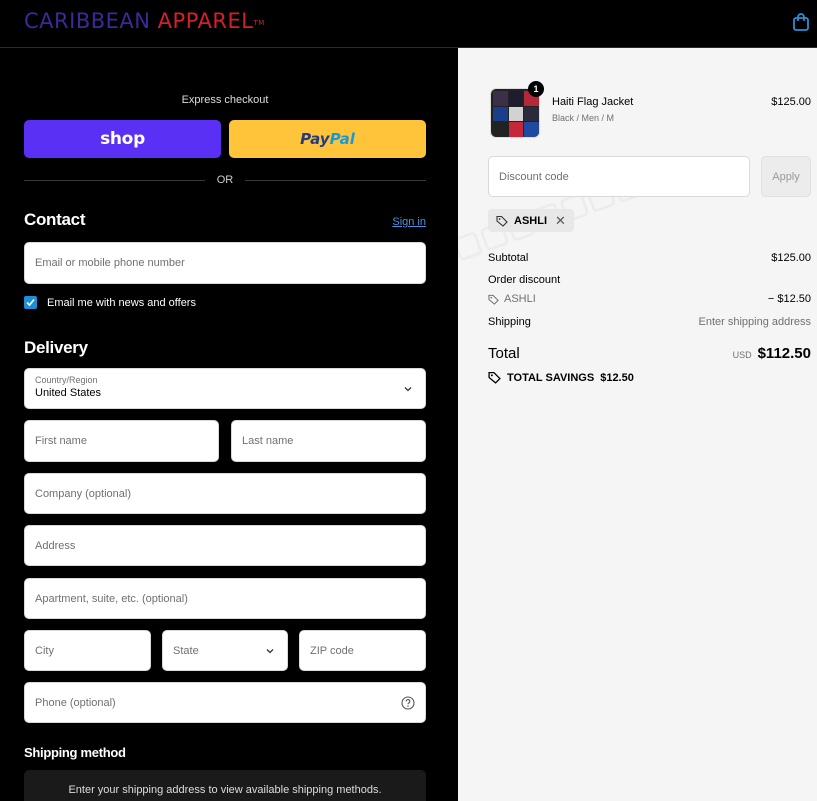  Describe the element at coordinates (332, 650) in the screenshot. I see `zip-placeholder: ZIP code` at that location.